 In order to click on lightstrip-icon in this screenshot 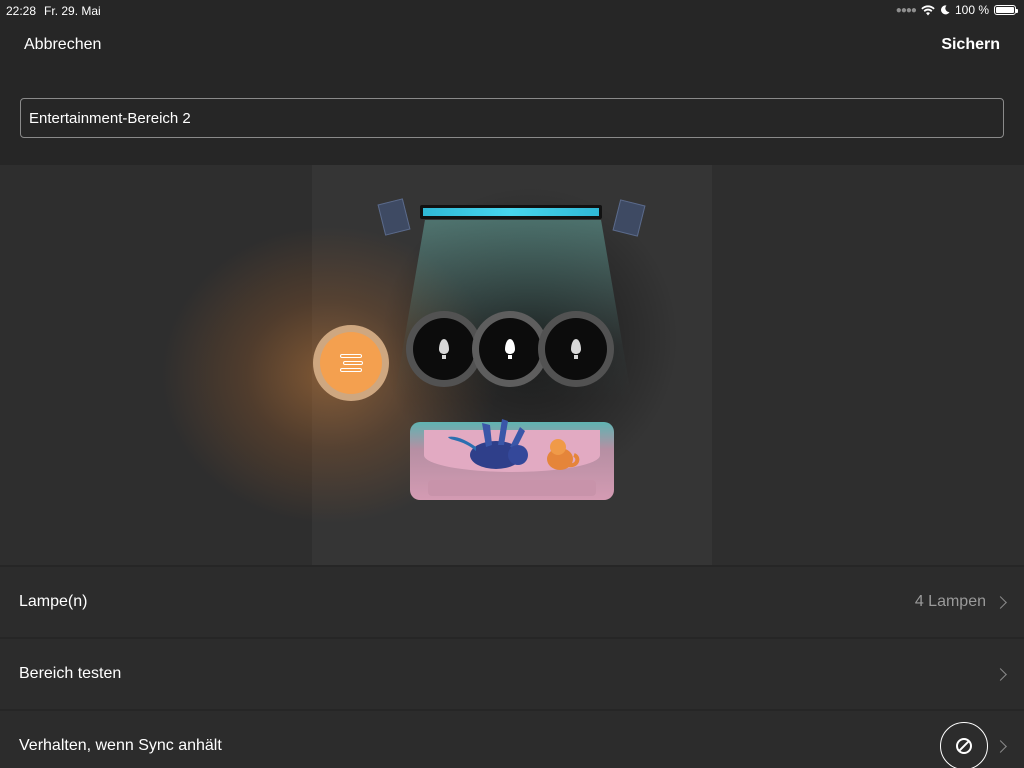, I will do `click(351, 363)`.